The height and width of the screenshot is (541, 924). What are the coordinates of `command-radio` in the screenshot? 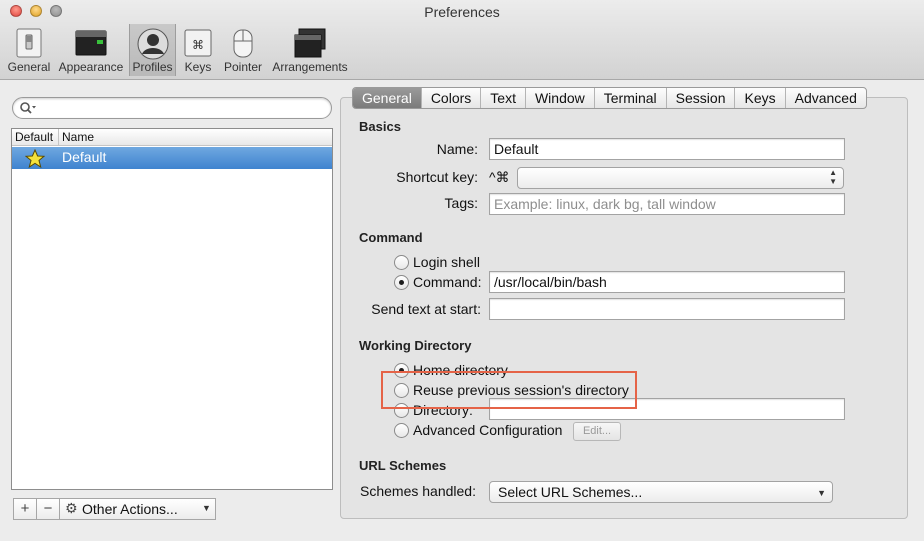 It's located at (401, 282).